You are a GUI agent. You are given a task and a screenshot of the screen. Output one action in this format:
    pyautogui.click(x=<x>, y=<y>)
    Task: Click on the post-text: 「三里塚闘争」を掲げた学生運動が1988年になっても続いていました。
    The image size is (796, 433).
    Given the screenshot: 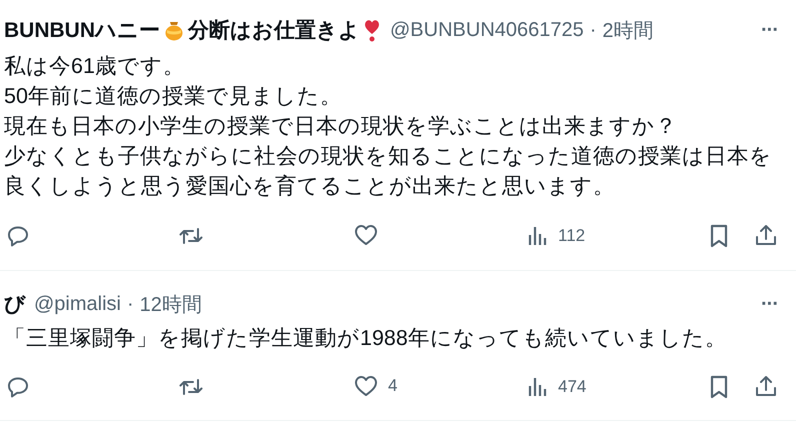 What is the action you would take?
    pyautogui.click(x=366, y=338)
    